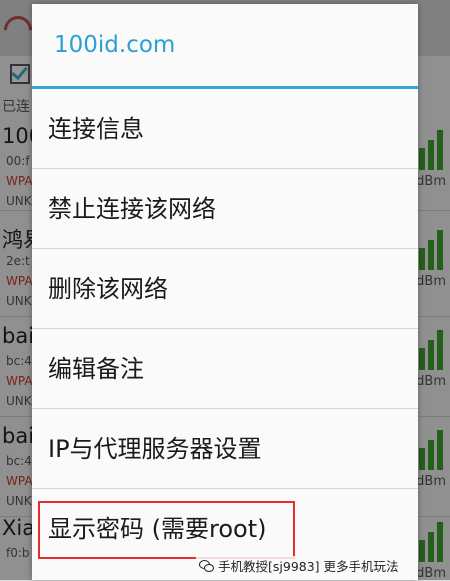 The width and height of the screenshot is (450, 581). I want to click on menu-item-ip-proxy-settings: IP与代理服务器设置, so click(225, 449).